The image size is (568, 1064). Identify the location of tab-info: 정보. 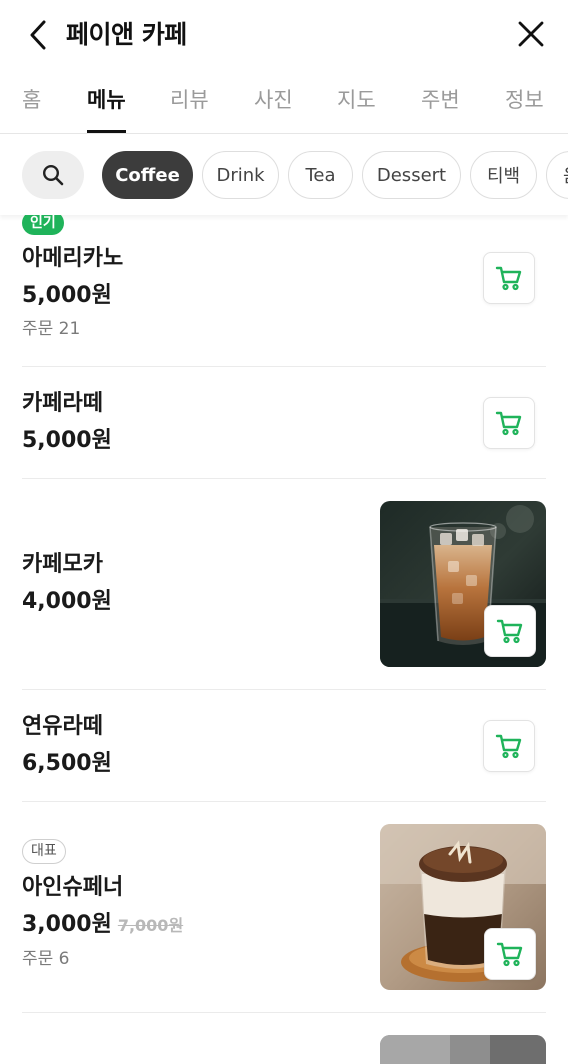
(524, 100).